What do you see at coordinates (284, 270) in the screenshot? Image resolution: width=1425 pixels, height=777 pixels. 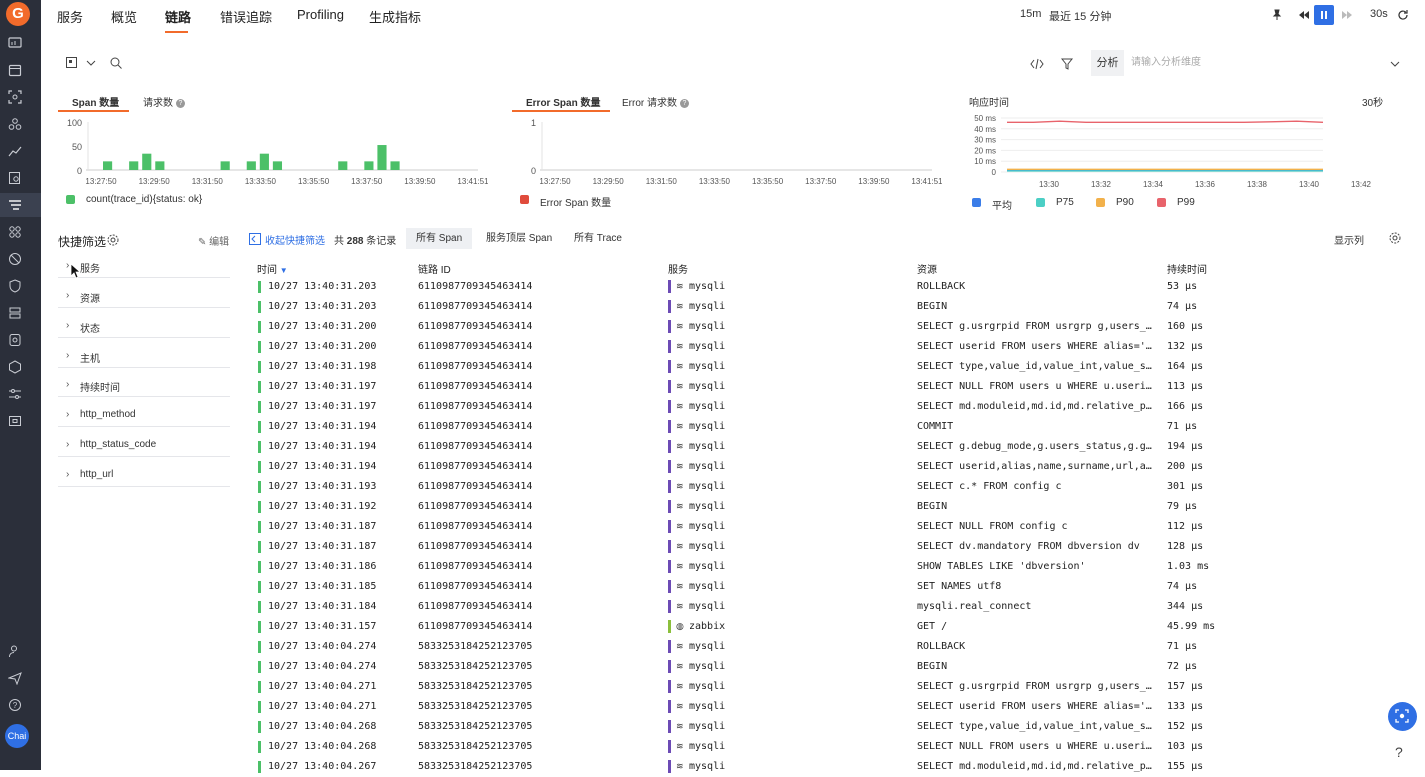 I see `sort-desc-icon: ▼` at bounding box center [284, 270].